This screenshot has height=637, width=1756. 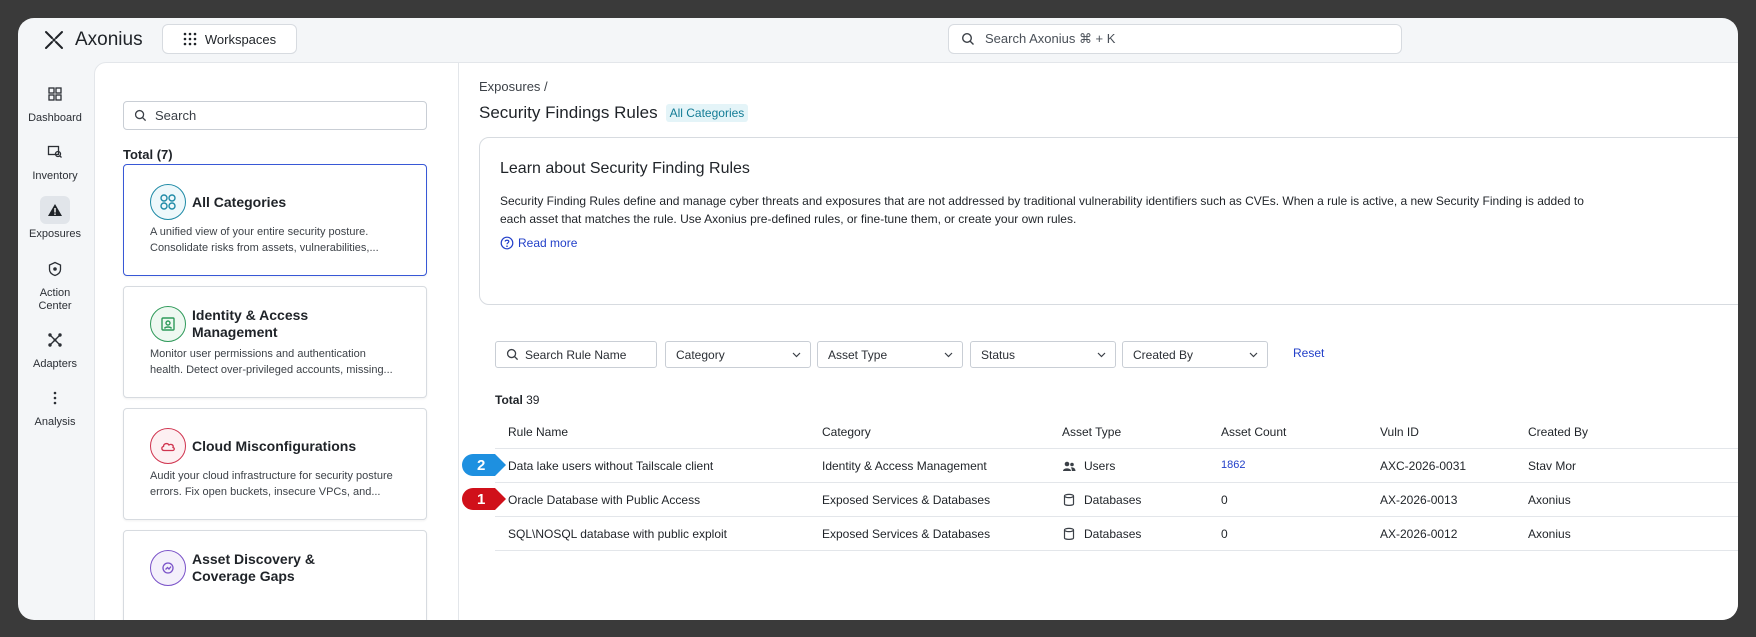 I want to click on callout-marker-2: 2, so click(x=484, y=465).